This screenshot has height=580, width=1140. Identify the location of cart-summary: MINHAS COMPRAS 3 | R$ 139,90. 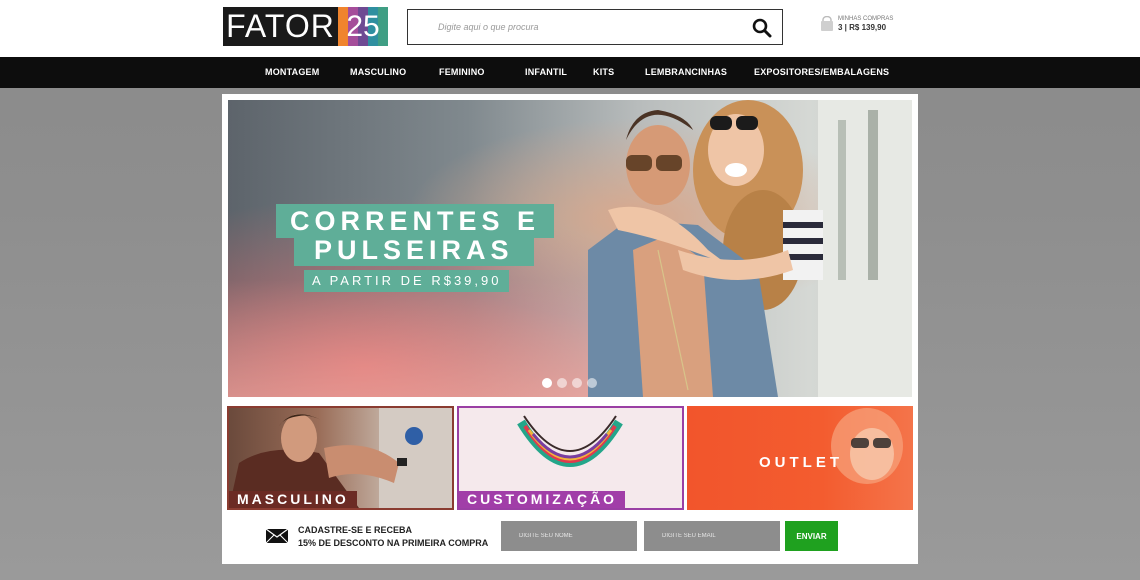
(860, 25).